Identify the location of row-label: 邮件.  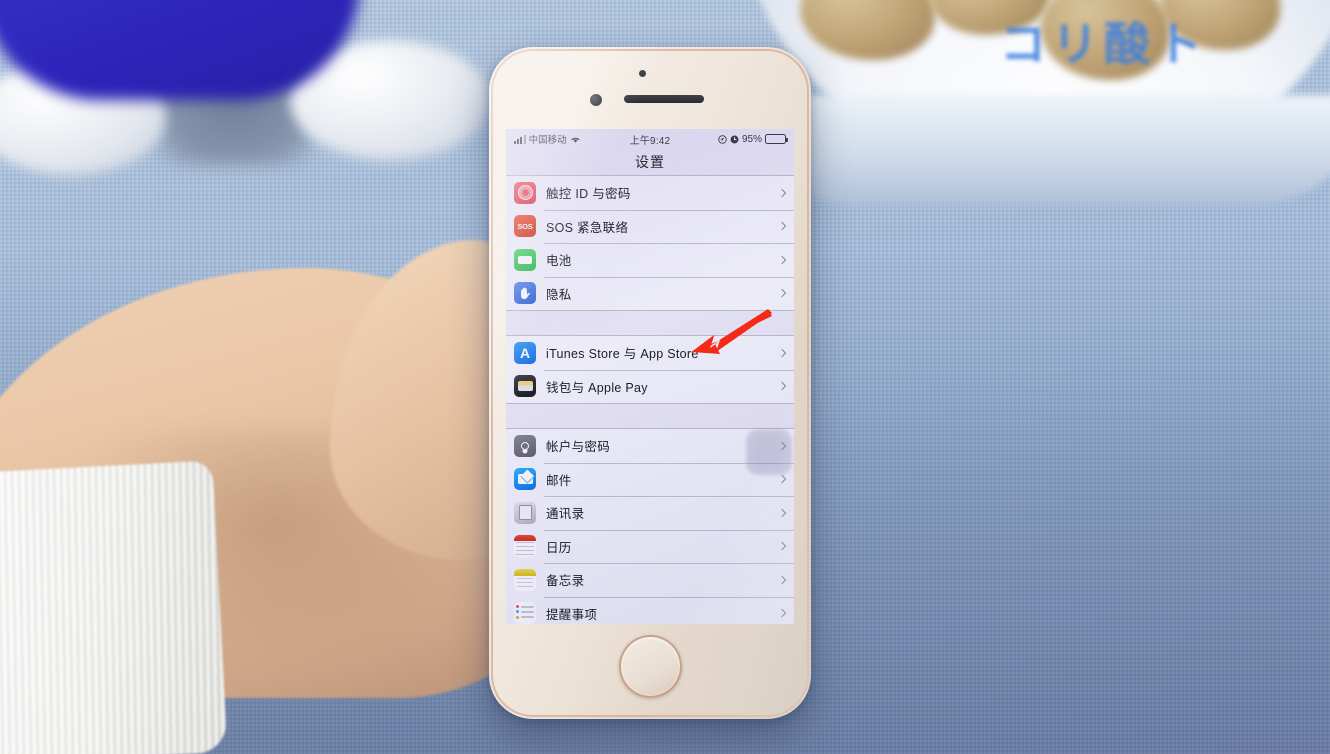
(559, 480).